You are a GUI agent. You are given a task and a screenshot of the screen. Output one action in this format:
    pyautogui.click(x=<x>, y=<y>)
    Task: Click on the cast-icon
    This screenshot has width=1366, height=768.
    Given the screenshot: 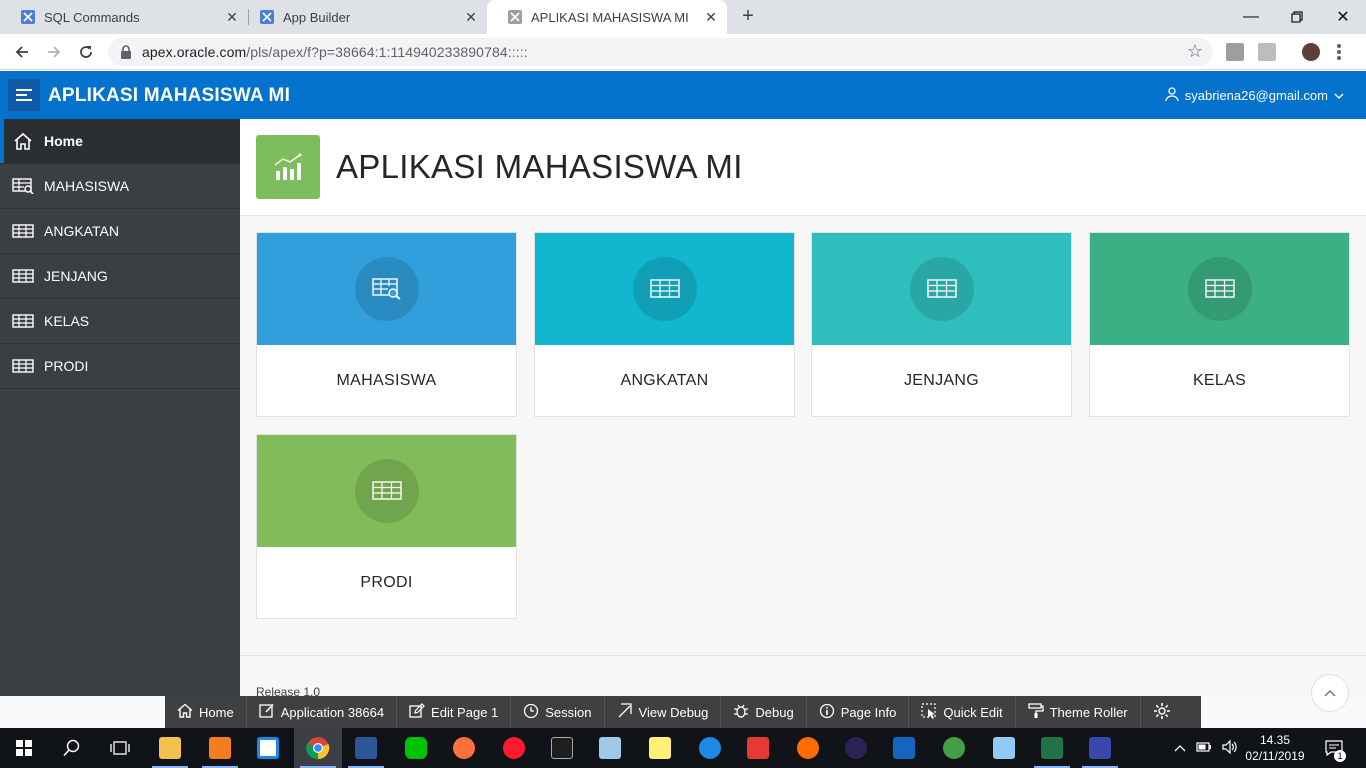 What is the action you would take?
    pyautogui.click(x=1267, y=52)
    